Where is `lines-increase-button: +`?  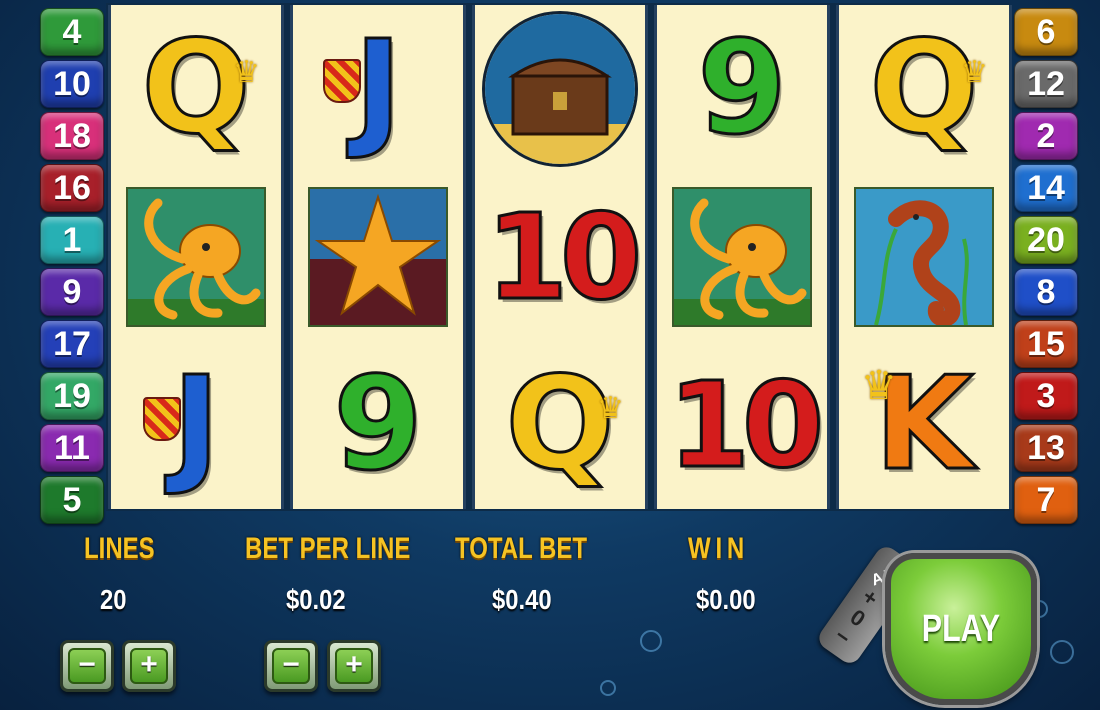 lines-increase-button: + is located at coordinates (149, 666).